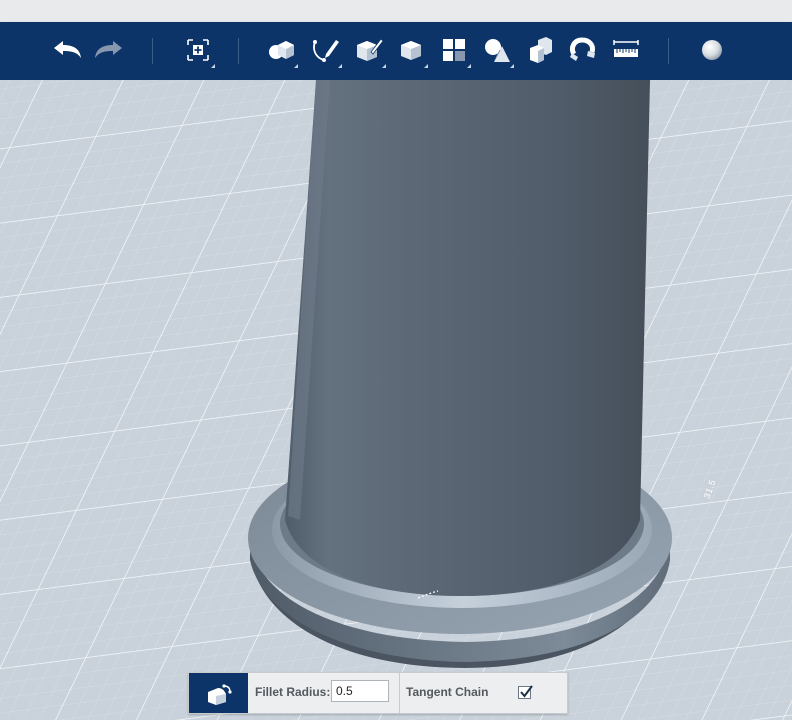 This screenshot has width=792, height=720. I want to click on group-button, so click(540, 50).